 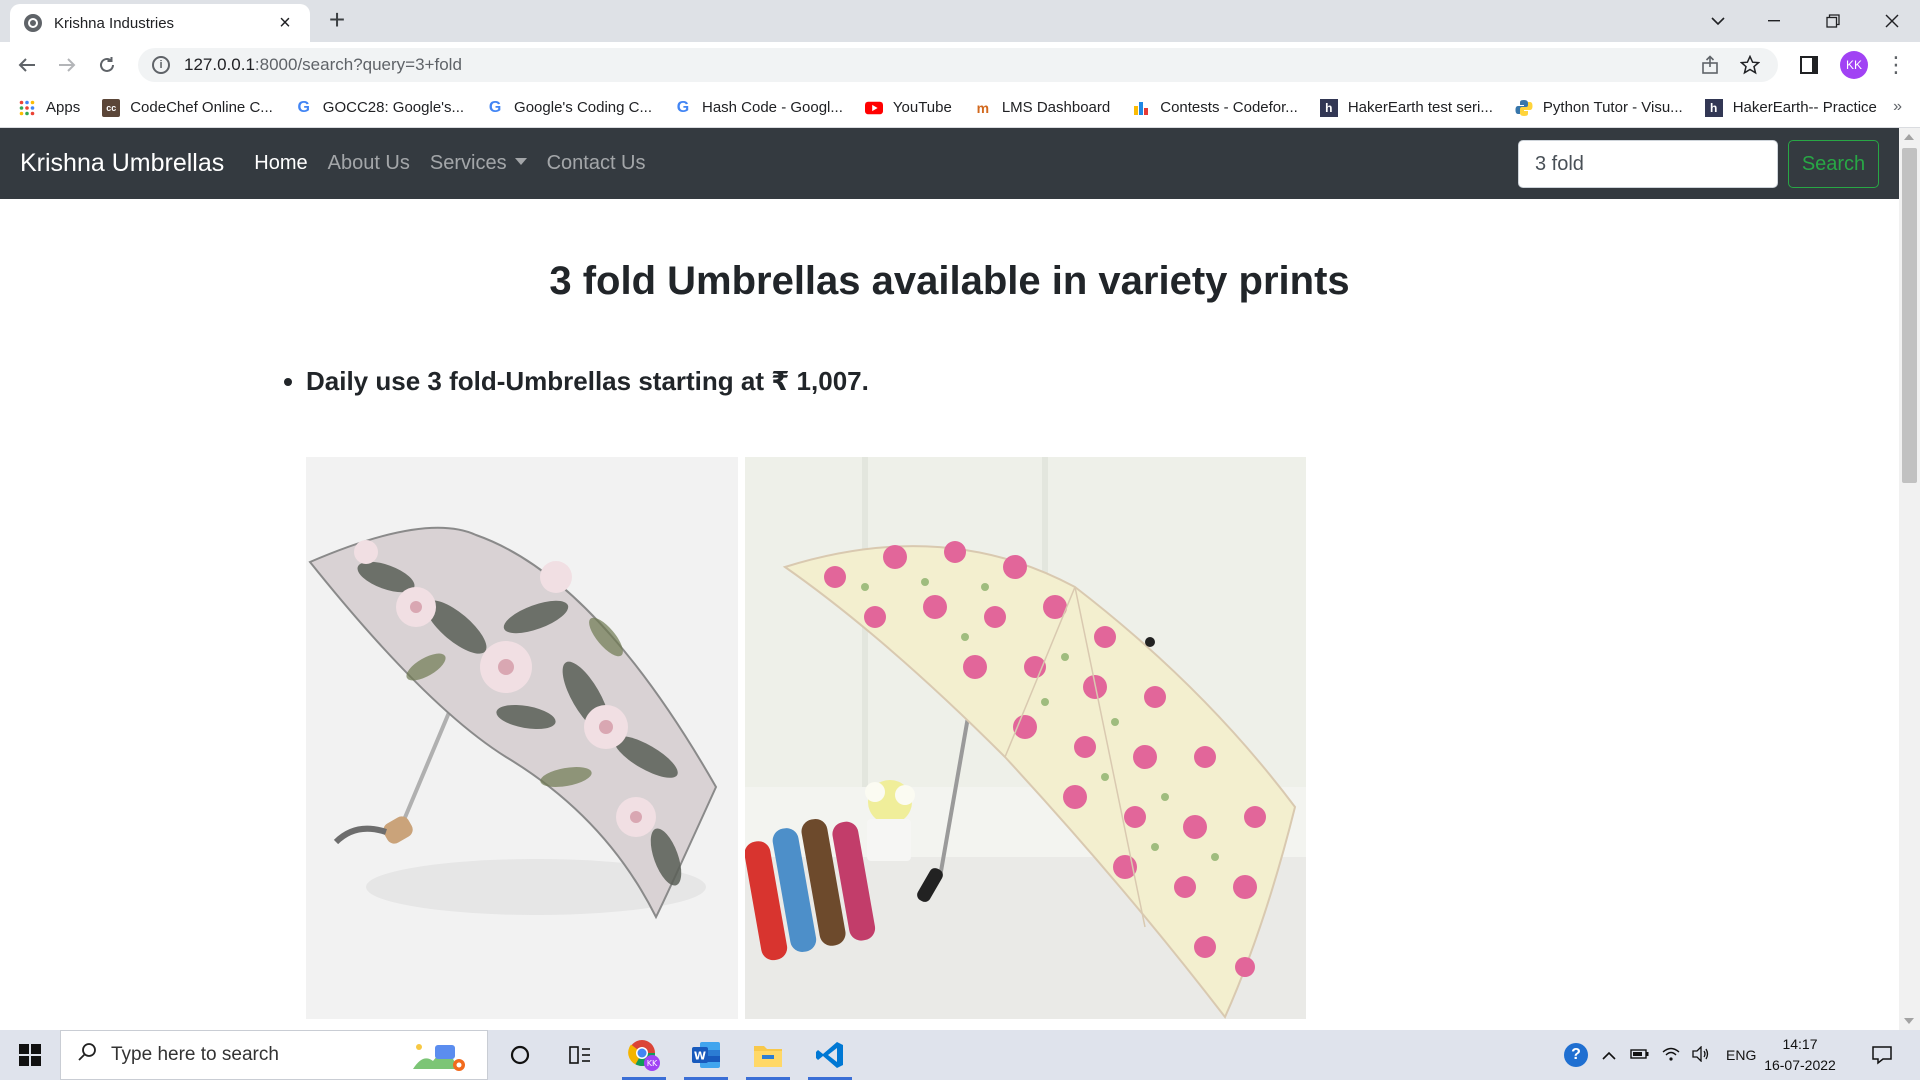 What do you see at coordinates (1909, 1021) in the screenshot?
I see `scroll-down-arrow-icon` at bounding box center [1909, 1021].